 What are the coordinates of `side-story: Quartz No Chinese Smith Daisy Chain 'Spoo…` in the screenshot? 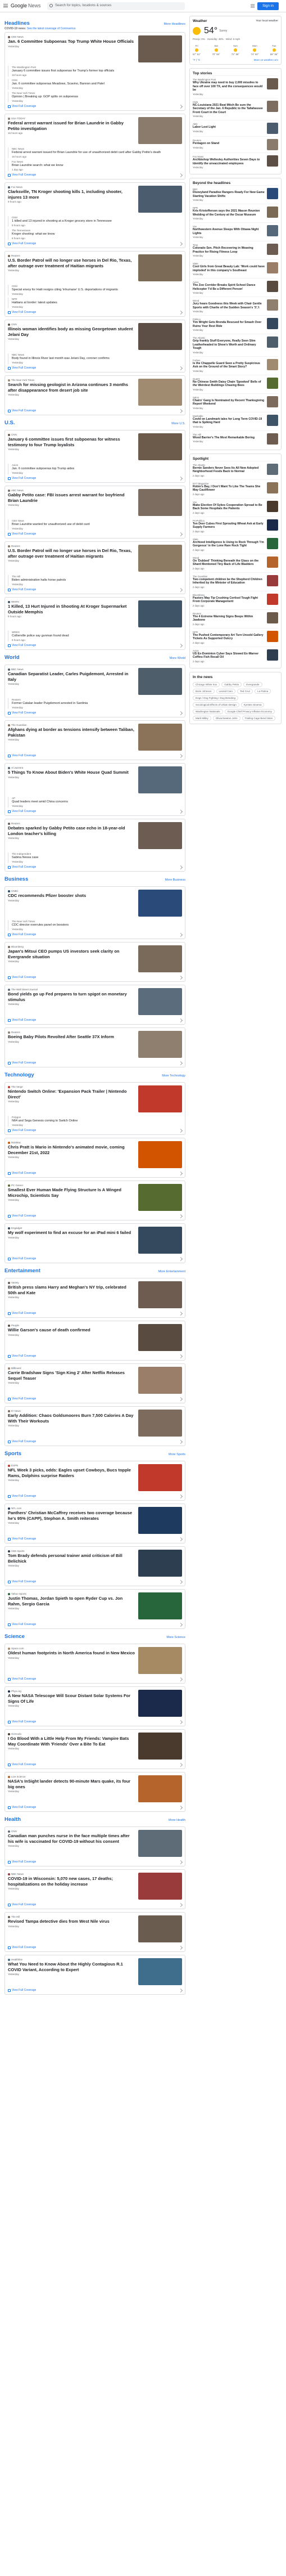 It's located at (235, 383).